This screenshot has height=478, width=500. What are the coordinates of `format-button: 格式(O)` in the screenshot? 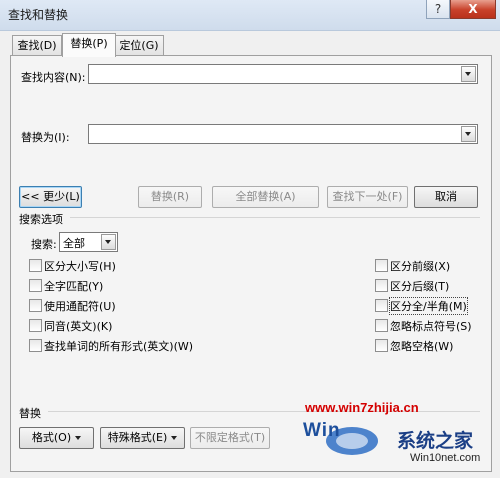 It's located at (56, 438).